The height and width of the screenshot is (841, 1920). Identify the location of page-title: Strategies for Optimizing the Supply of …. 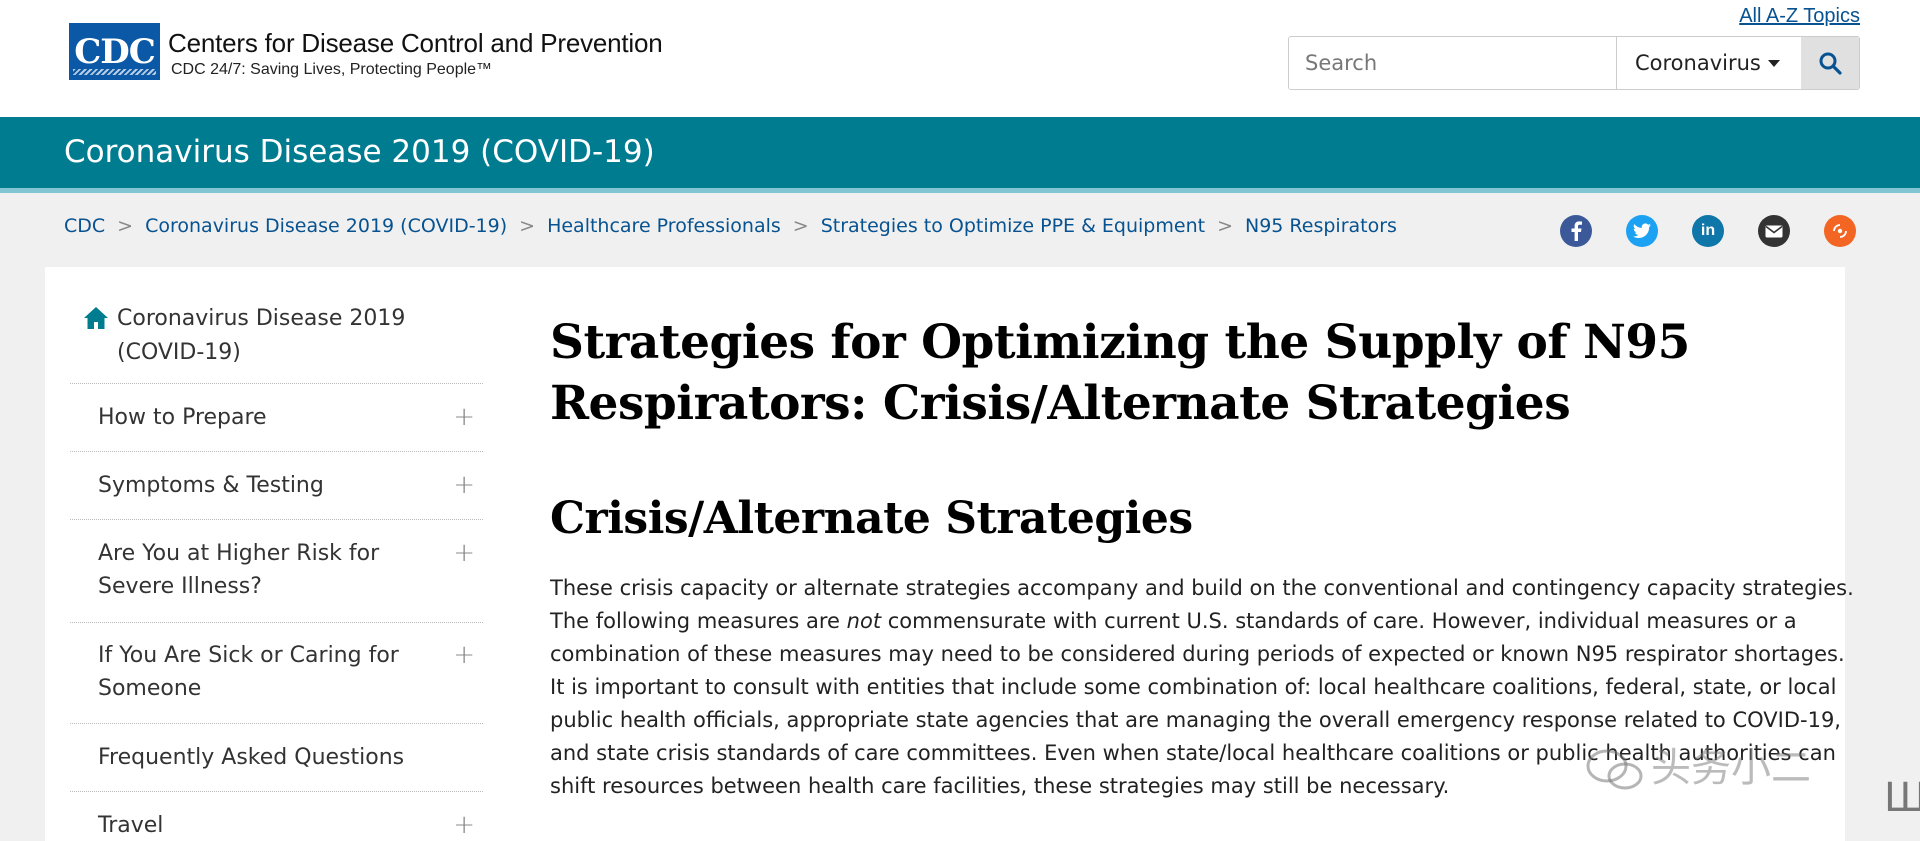
(1120, 373).